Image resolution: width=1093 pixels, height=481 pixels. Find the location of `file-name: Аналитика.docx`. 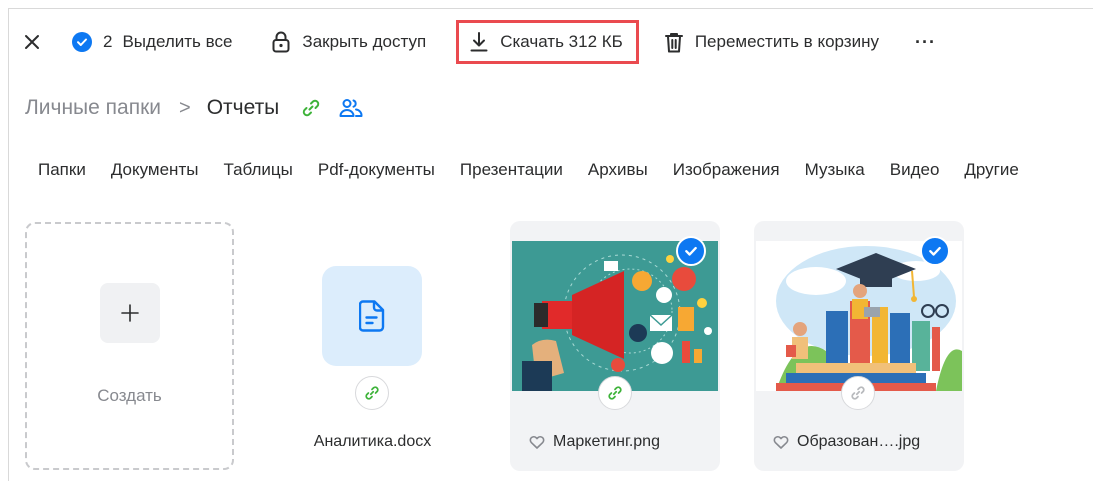

file-name: Аналитика.docx is located at coordinates (372, 441).